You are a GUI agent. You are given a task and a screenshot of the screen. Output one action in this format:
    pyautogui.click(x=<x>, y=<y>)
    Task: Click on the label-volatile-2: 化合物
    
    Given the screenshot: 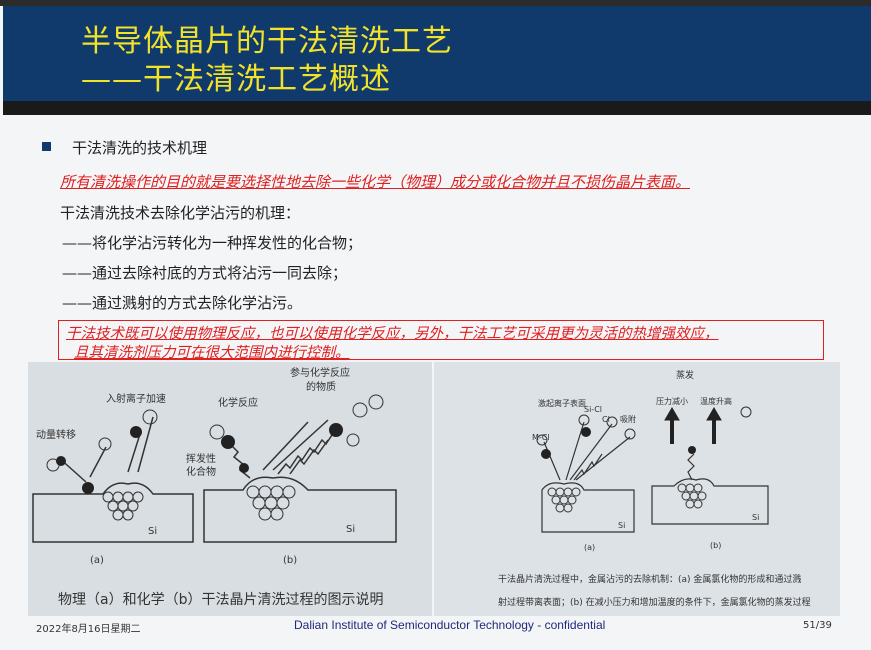 What is the action you would take?
    pyautogui.click(x=201, y=471)
    